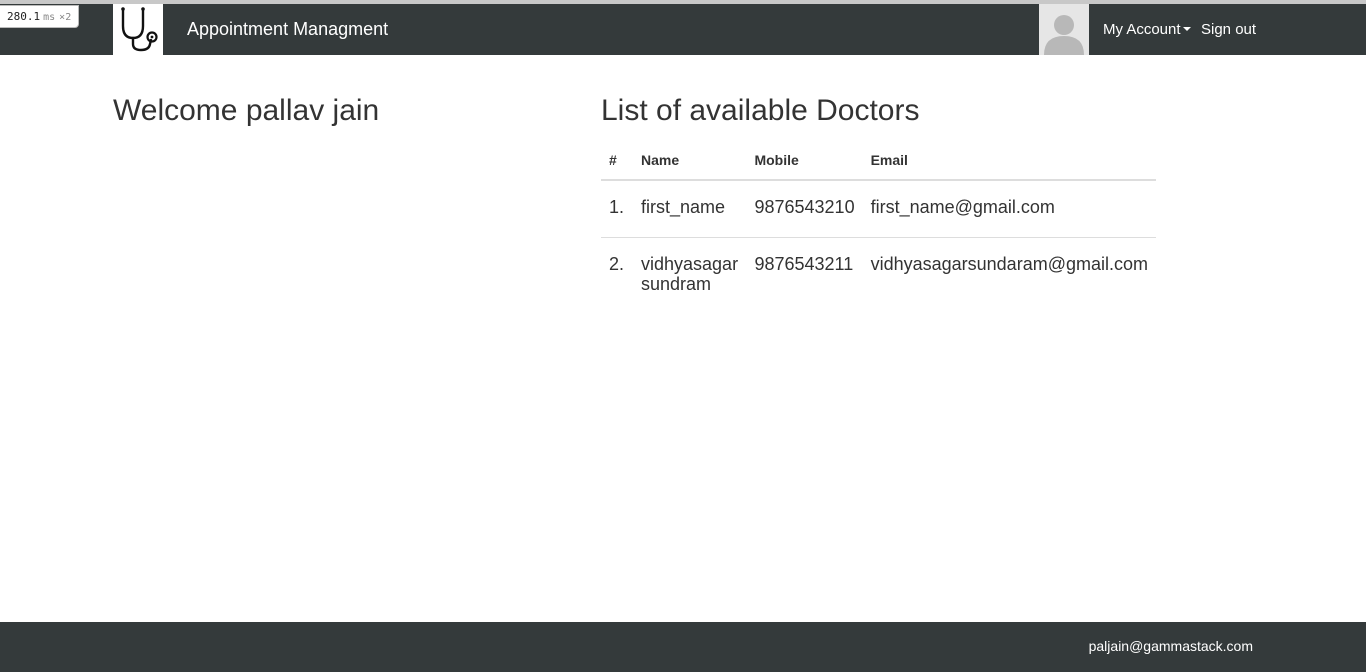 Image resolution: width=1366 pixels, height=672 pixels. I want to click on doctor-mobile: 9876543211, so click(804, 269).